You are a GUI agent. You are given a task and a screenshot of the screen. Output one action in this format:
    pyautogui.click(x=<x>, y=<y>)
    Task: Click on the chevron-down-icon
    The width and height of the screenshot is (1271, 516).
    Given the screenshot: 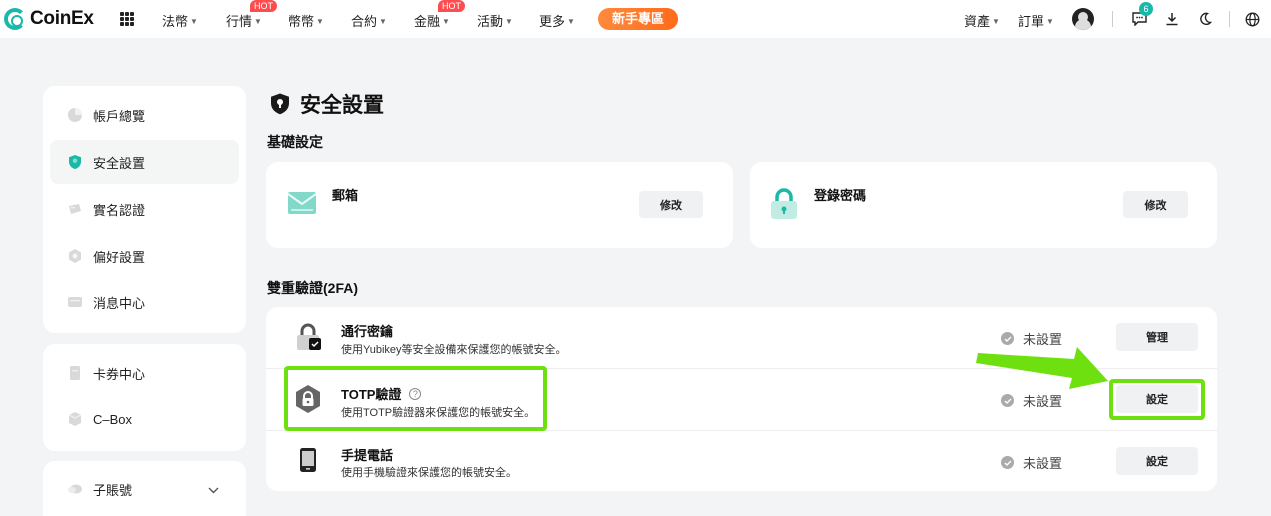 What is the action you would take?
    pyautogui.click(x=213, y=489)
    